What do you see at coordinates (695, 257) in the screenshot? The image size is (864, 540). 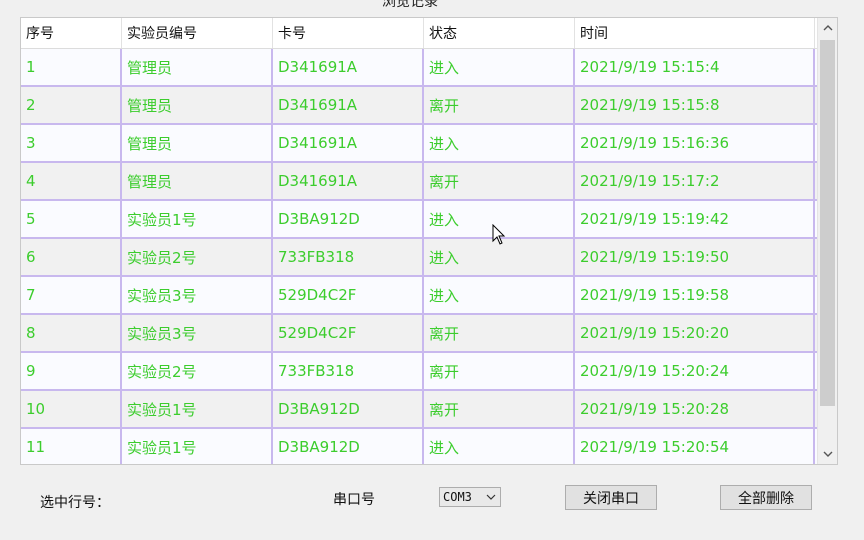 I see `cell-time: 2021/9/19 15:19:50` at bounding box center [695, 257].